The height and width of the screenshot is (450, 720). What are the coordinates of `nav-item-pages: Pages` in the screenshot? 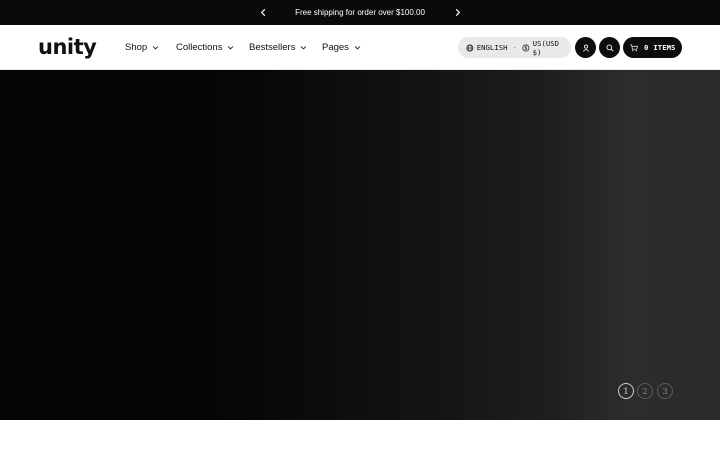 It's located at (341, 47).